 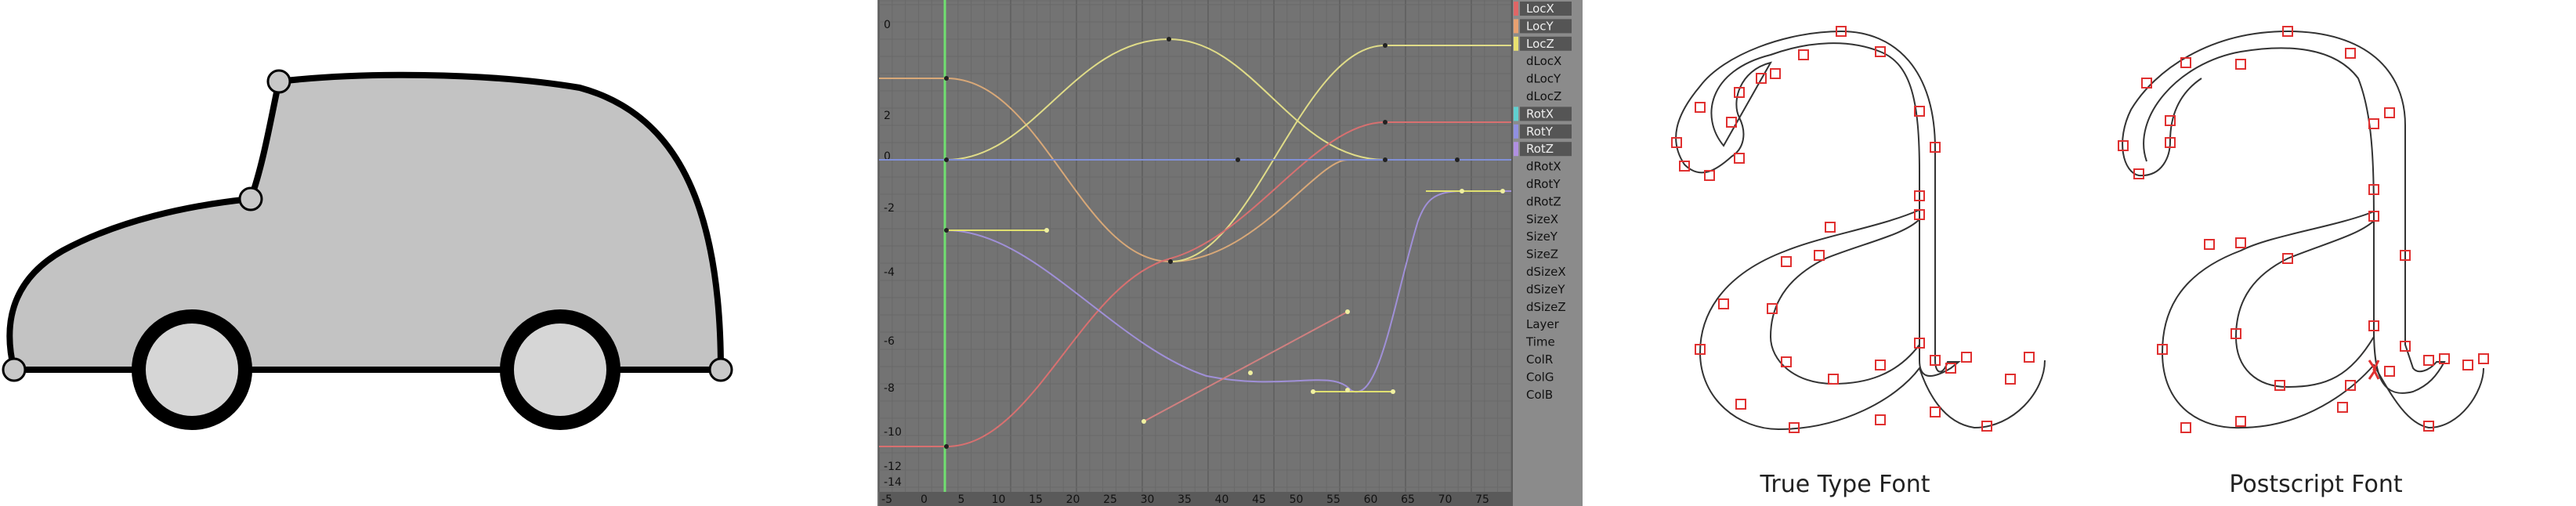 I want to click on rear-wheel, so click(x=560, y=369).